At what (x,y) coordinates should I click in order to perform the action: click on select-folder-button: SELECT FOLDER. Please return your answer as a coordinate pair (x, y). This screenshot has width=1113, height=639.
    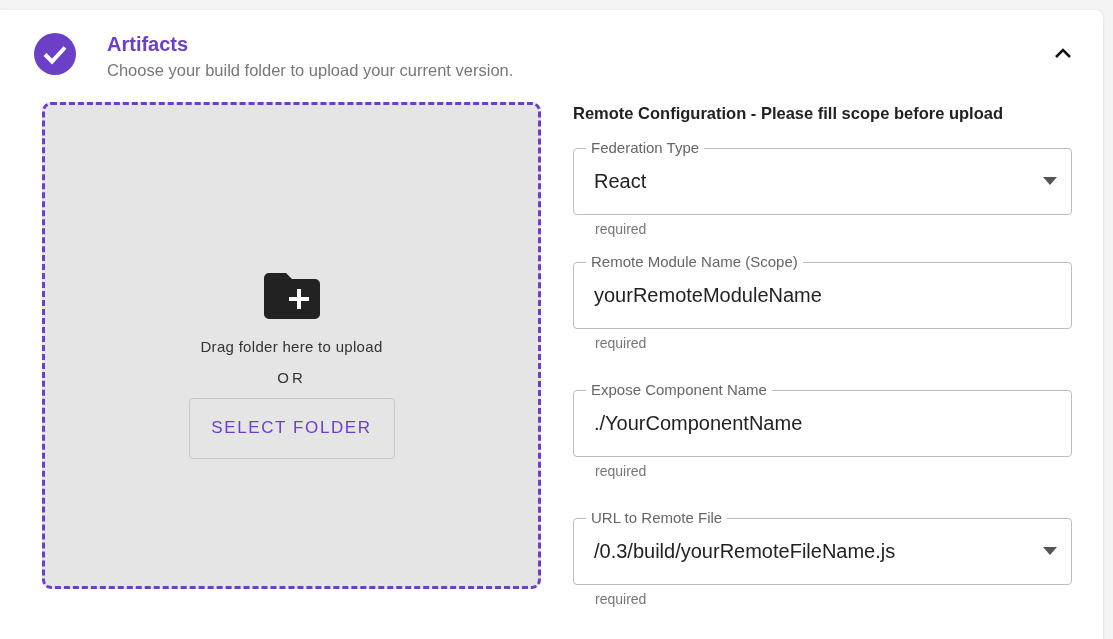
    Looking at the image, I should click on (291, 428).